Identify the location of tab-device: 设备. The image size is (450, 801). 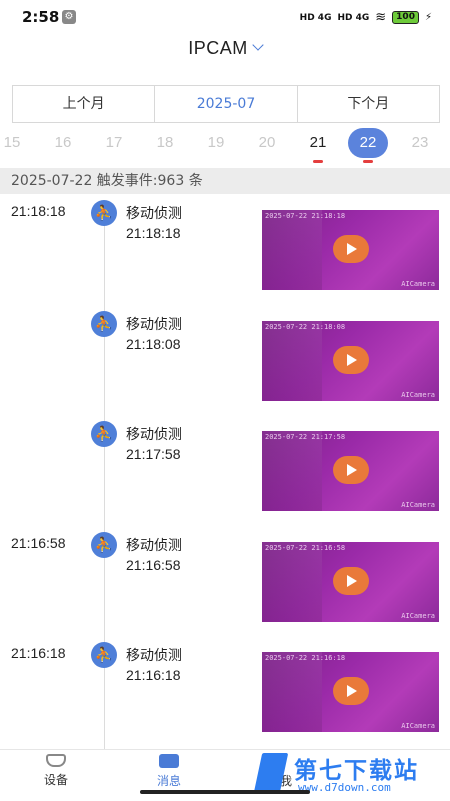
(56, 771).